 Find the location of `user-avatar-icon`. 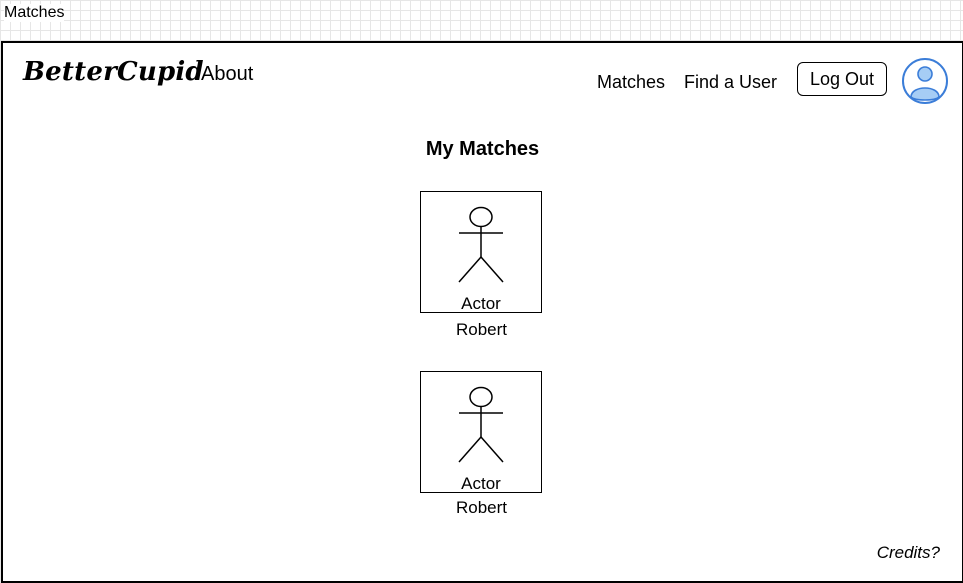

user-avatar-icon is located at coordinates (925, 81).